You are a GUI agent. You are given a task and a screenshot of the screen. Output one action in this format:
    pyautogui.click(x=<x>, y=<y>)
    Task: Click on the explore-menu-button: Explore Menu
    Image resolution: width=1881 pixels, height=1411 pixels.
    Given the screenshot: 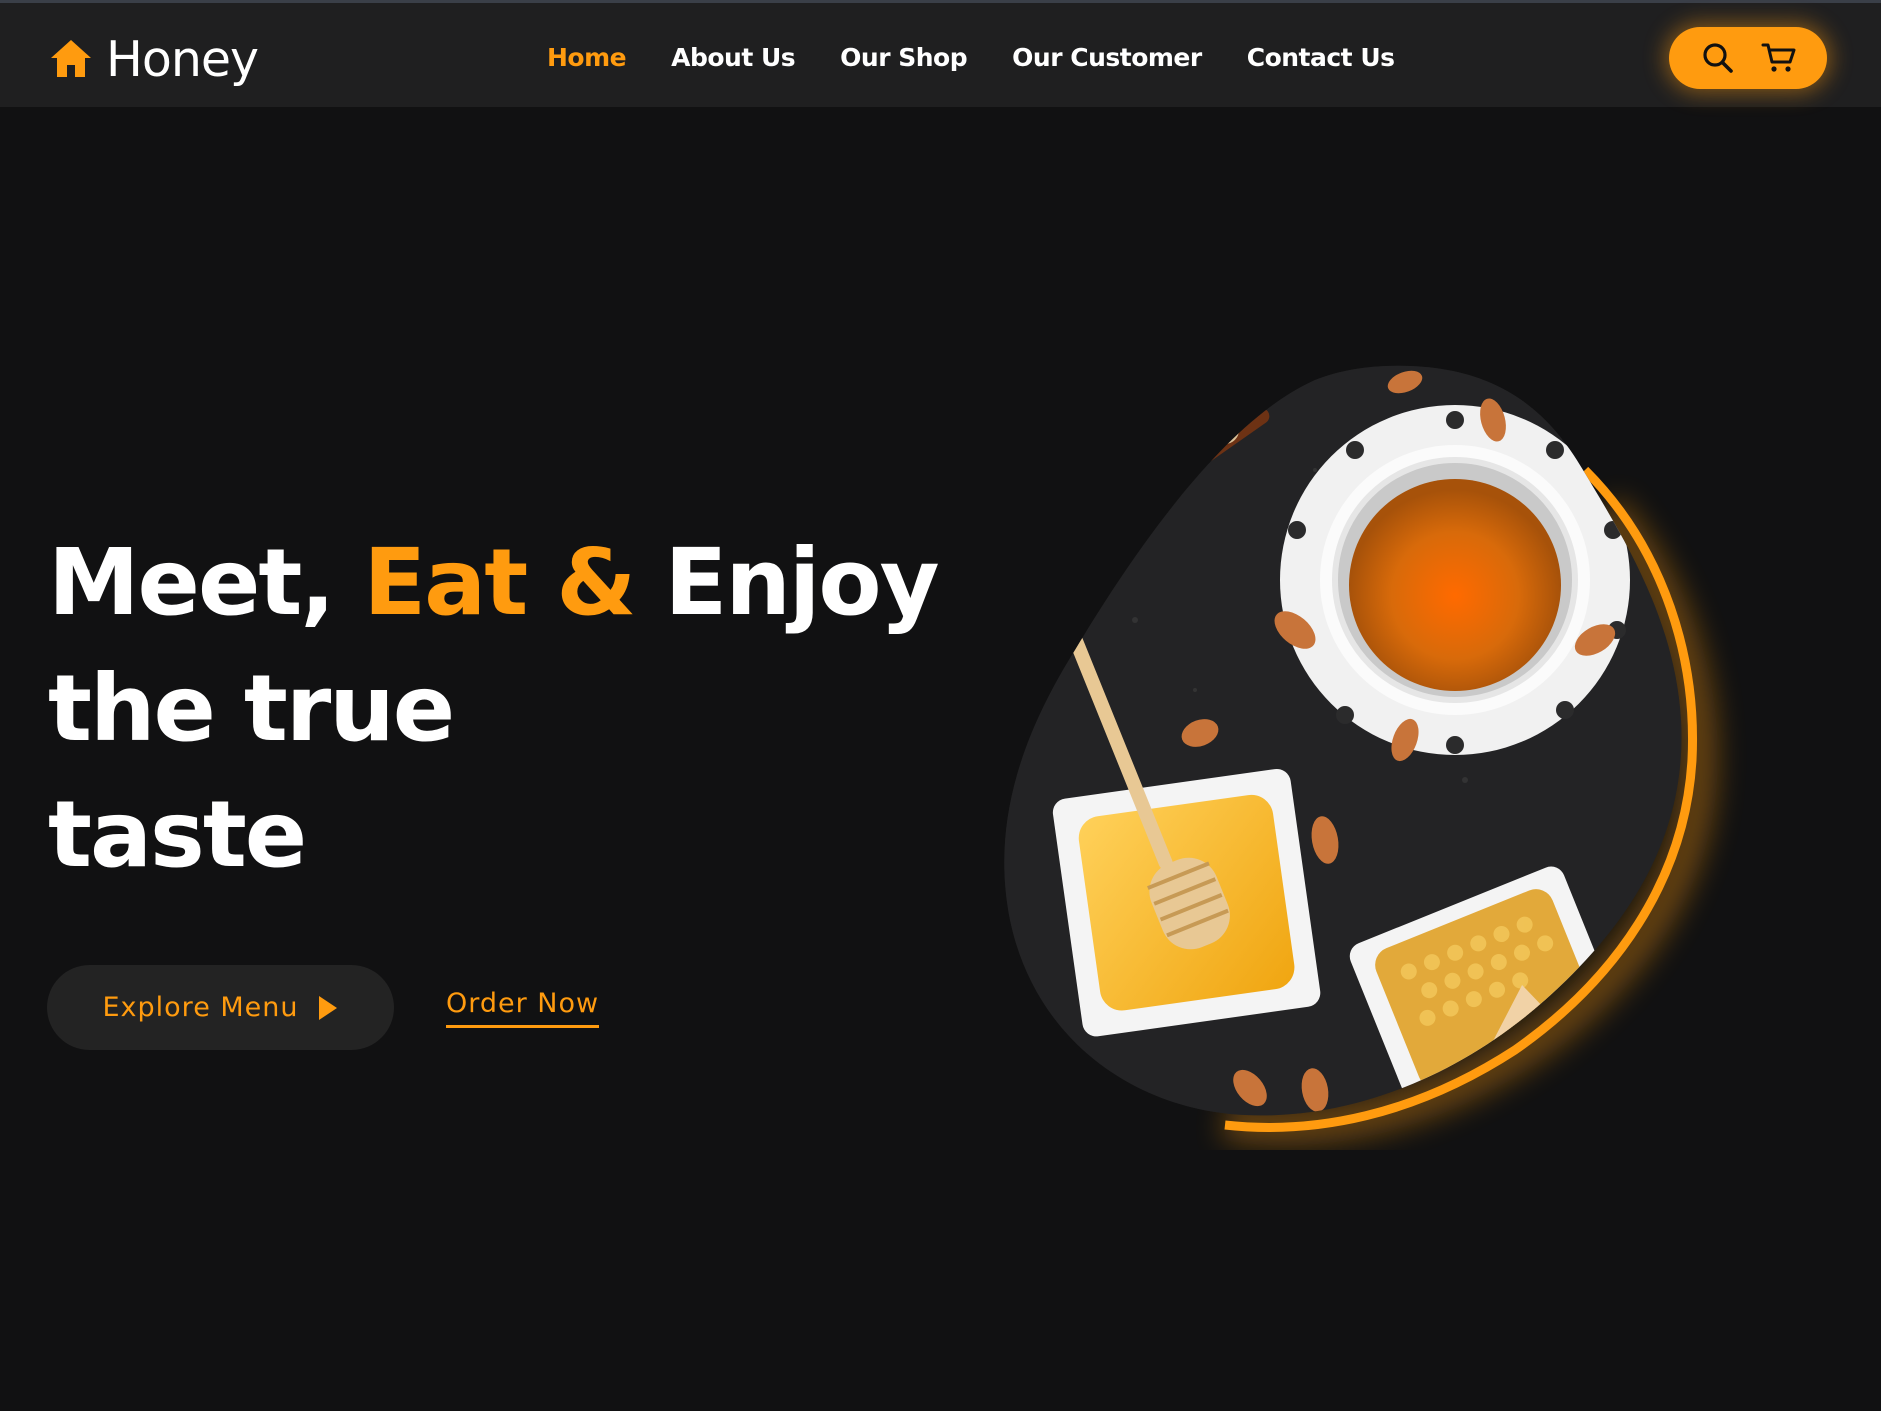 What is the action you would take?
    pyautogui.click(x=220, y=1007)
    